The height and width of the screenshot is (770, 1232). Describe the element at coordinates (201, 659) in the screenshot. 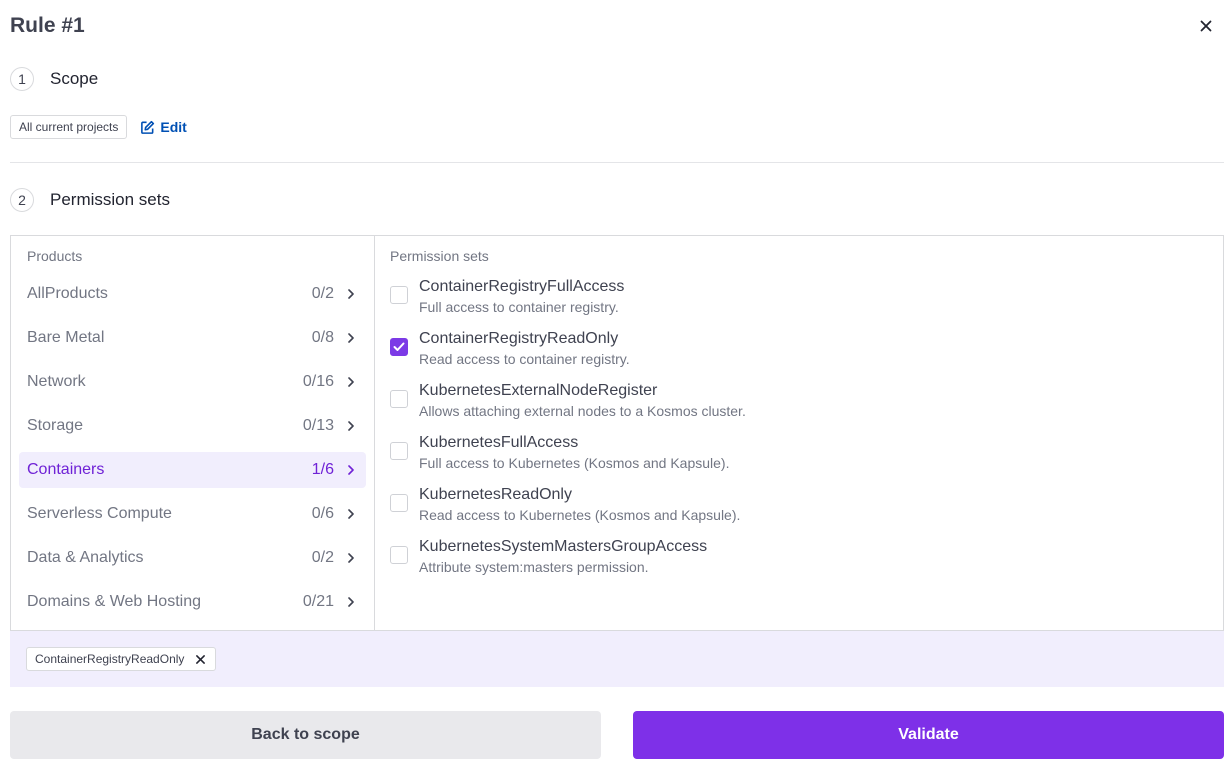

I see `remove-chip-icon` at that location.